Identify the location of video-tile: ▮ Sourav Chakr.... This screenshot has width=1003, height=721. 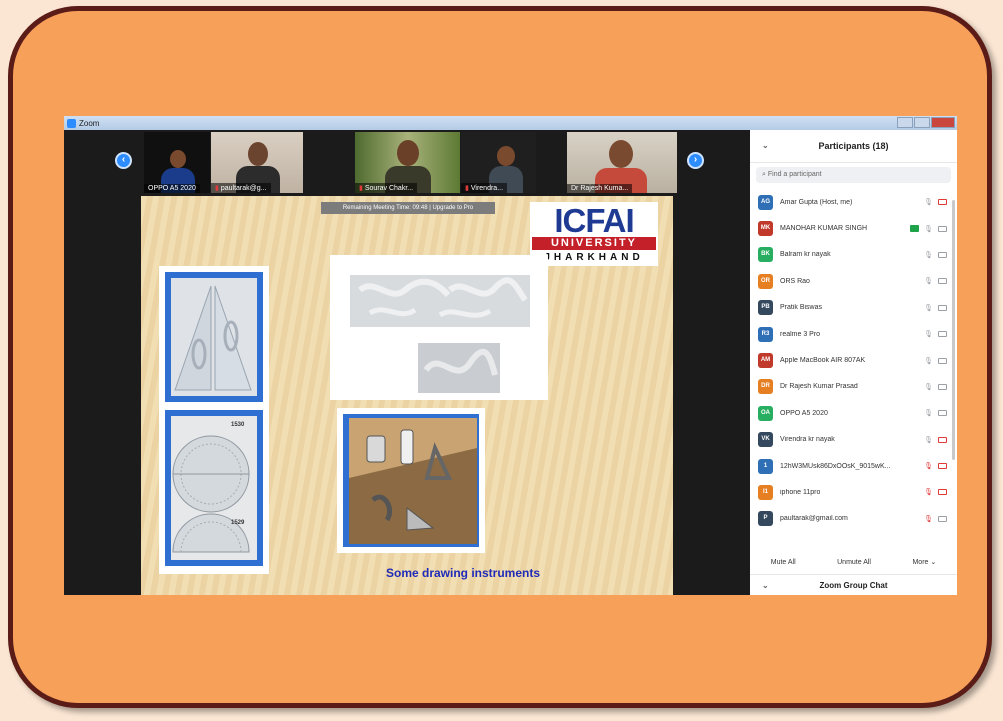
(407, 162).